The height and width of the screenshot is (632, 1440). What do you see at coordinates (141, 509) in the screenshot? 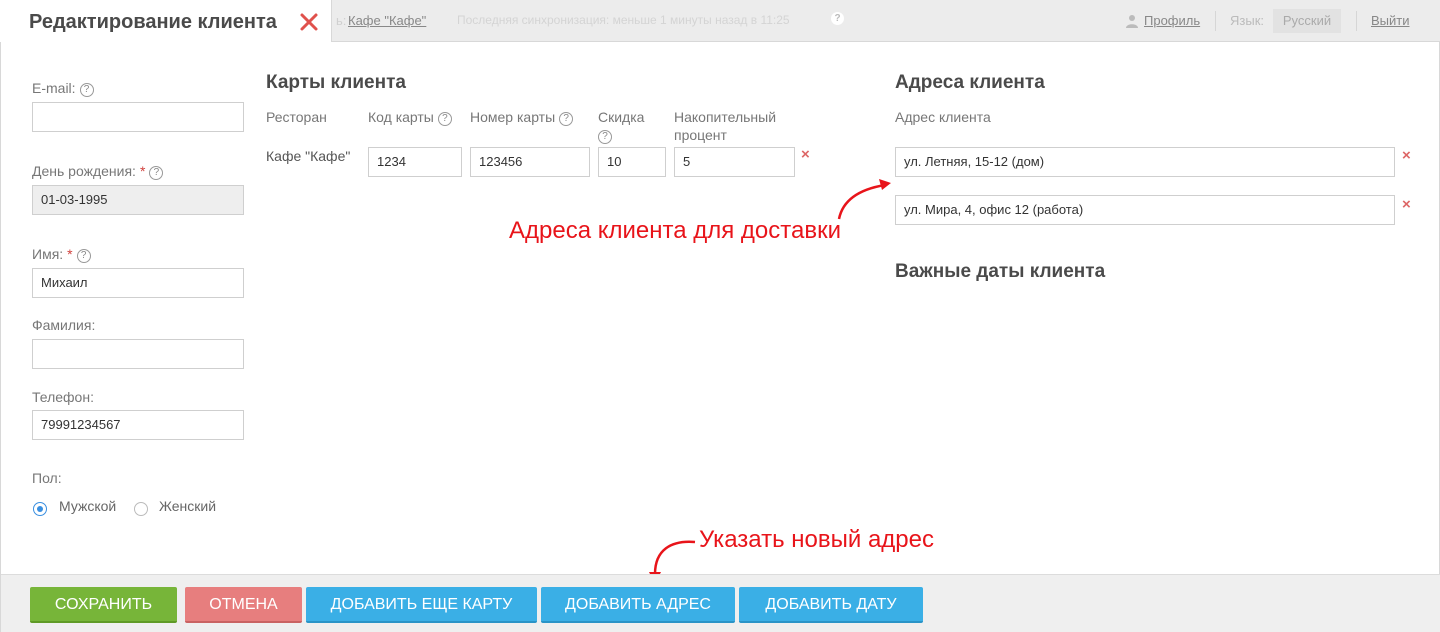
I see `gender-radio-female` at bounding box center [141, 509].